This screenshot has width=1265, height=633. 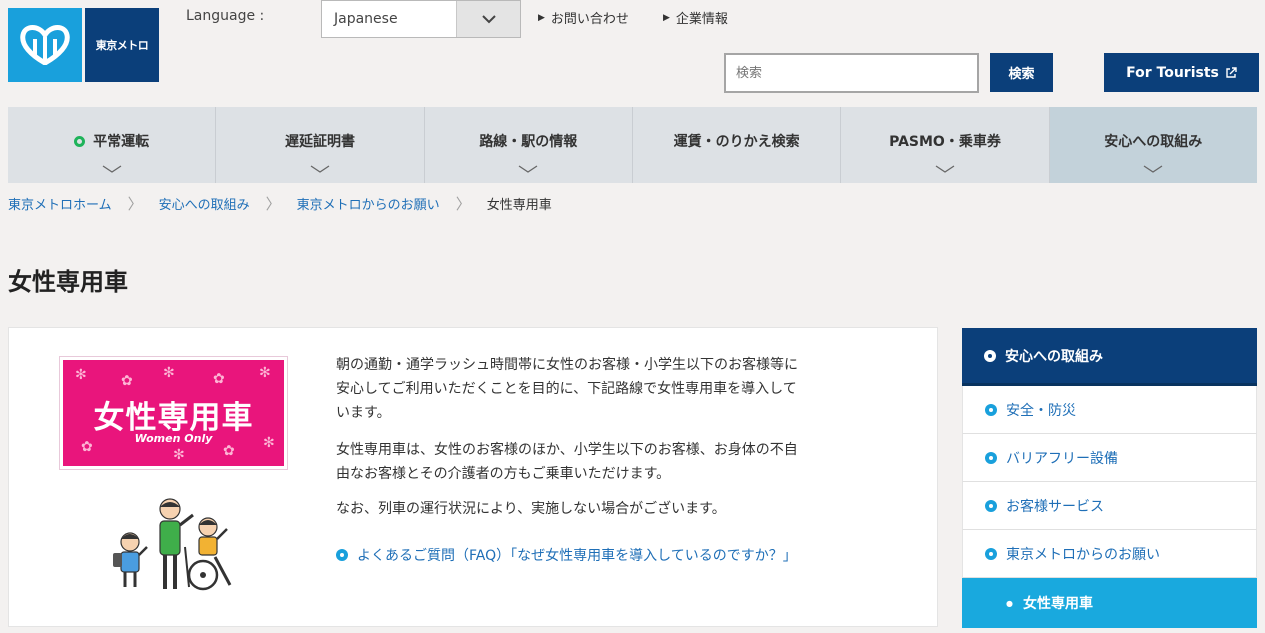 What do you see at coordinates (503, 474) in the screenshot?
I see `text-line: 由なお客様とその介護者の方もご乗車いただけます。` at bounding box center [503, 474].